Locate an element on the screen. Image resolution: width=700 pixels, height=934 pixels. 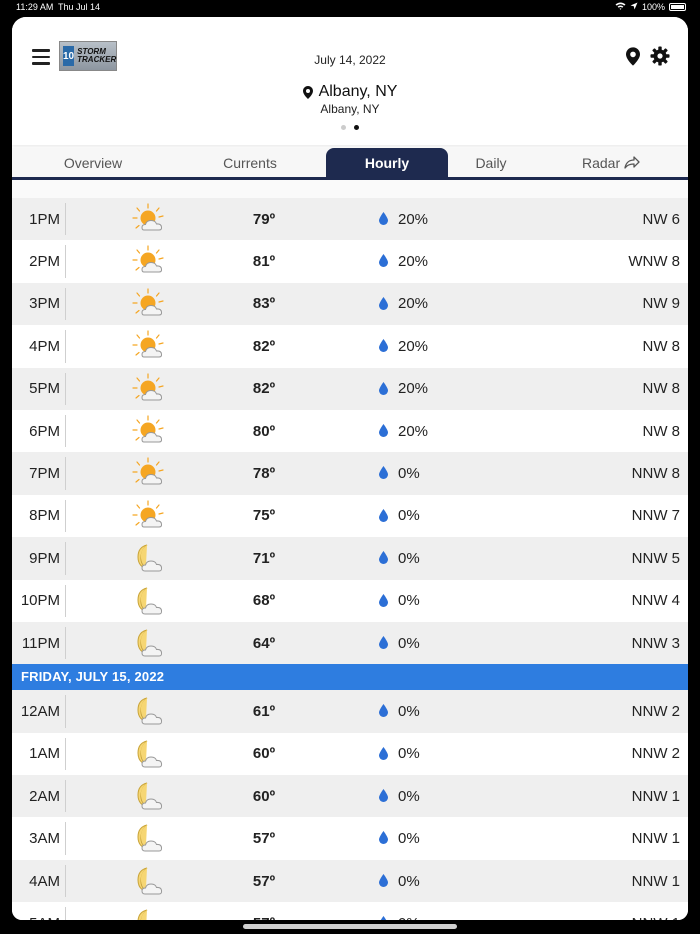
hour-row: 1PM 79º 20% NW 6 is located at coordinates (350, 219).